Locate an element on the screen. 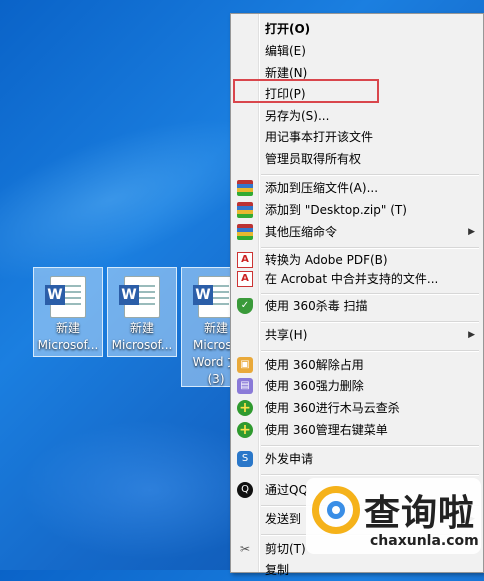 This screenshot has width=484, height=581. menu-item-label: 发送到 is located at coordinates (283, 519).